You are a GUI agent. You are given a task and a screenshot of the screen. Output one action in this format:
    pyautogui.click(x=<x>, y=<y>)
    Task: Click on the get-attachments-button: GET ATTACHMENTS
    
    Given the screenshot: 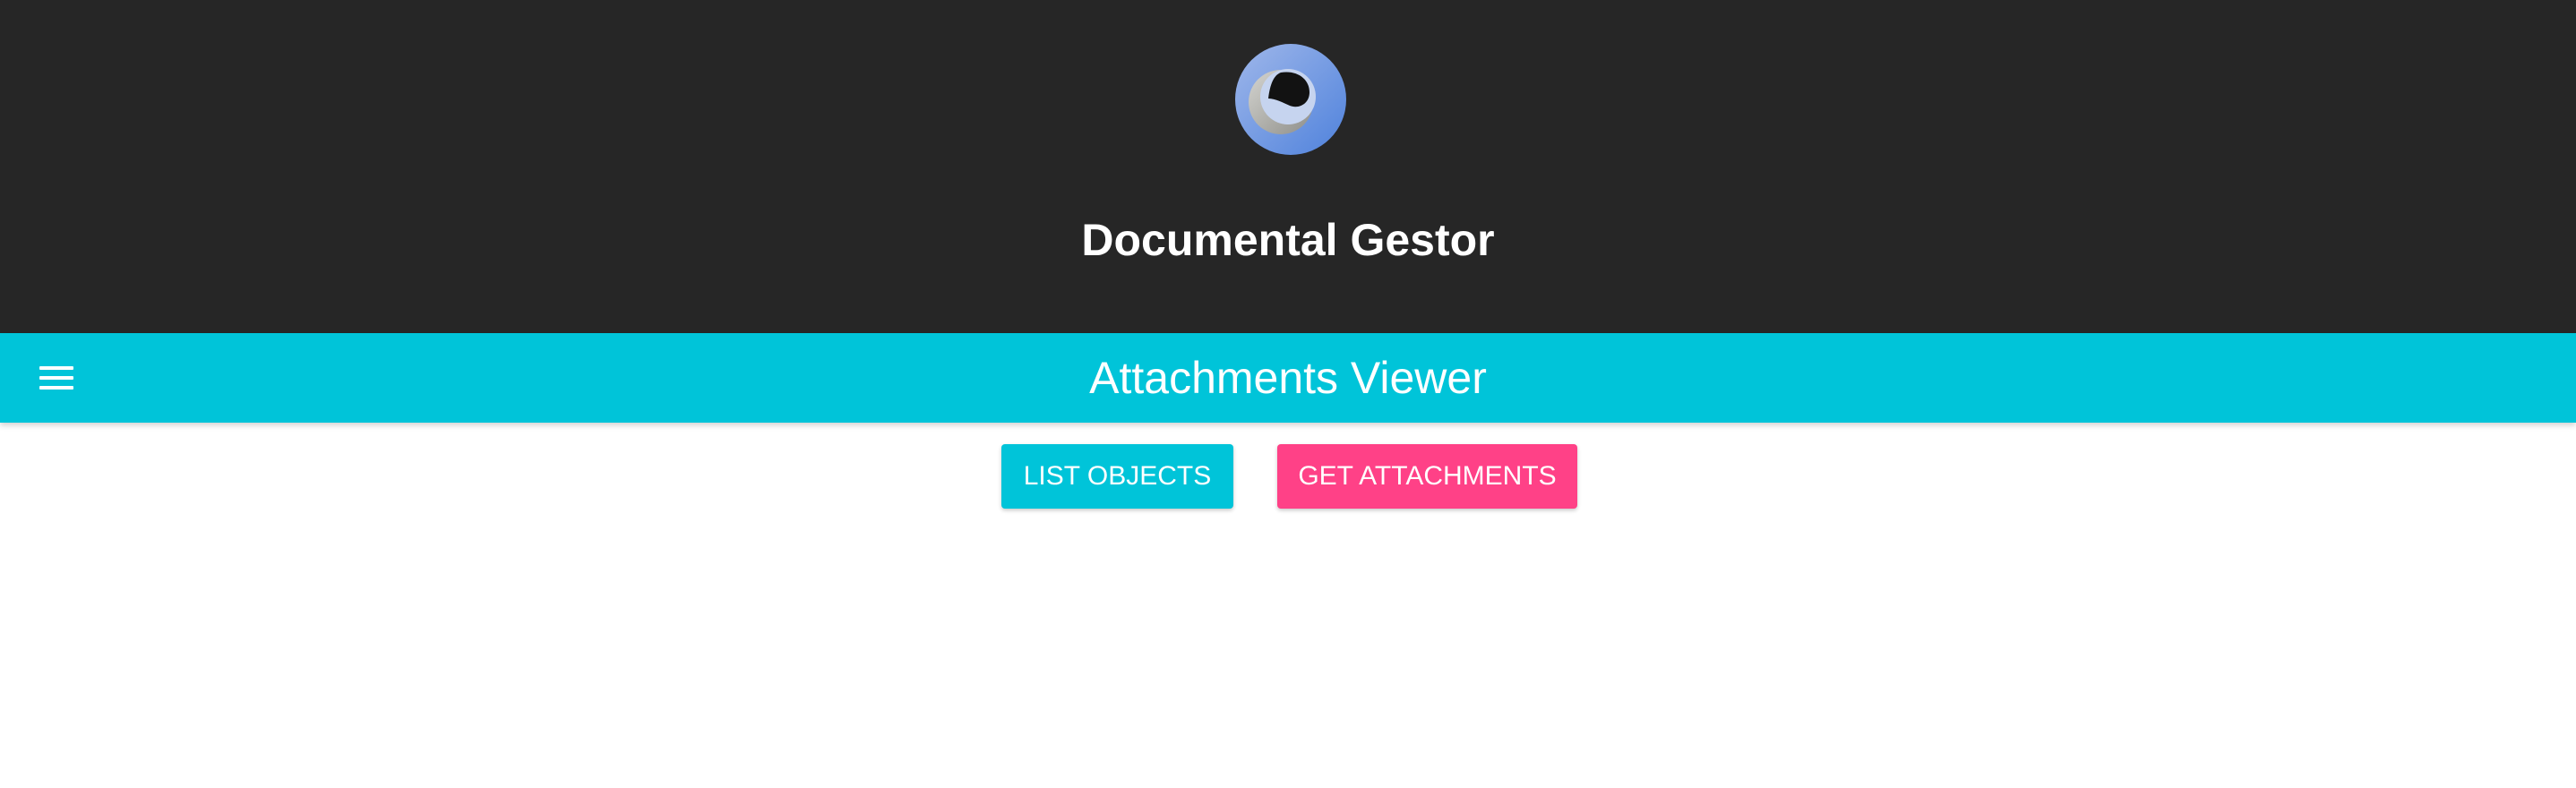 What is the action you would take?
    pyautogui.click(x=1427, y=477)
    